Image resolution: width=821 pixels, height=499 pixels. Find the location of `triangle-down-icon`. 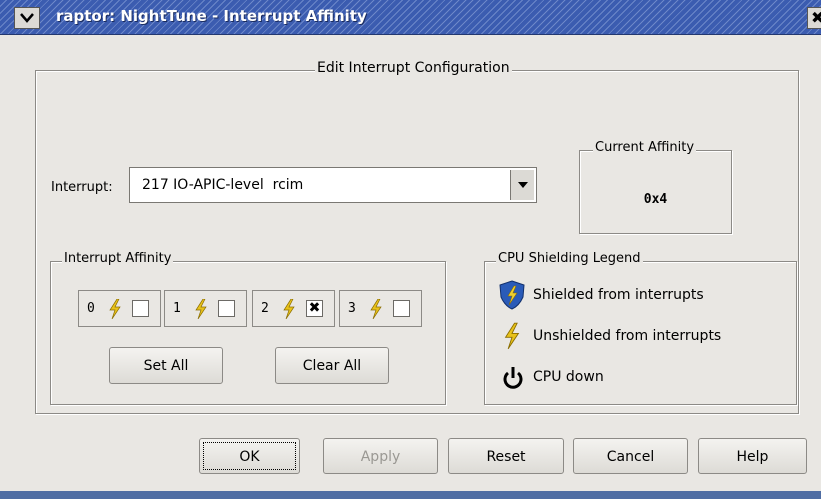

triangle-down-icon is located at coordinates (522, 185).